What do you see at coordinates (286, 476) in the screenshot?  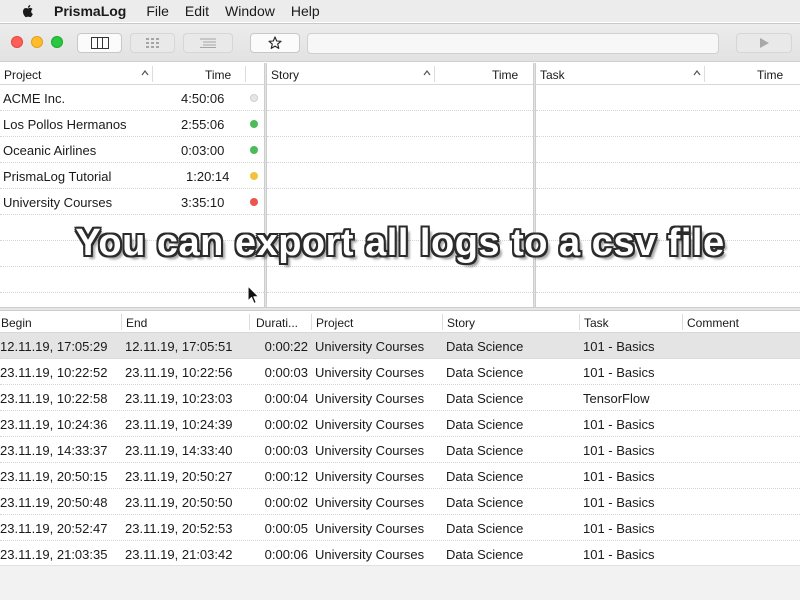 I see `log-duration: 0:00:12` at bounding box center [286, 476].